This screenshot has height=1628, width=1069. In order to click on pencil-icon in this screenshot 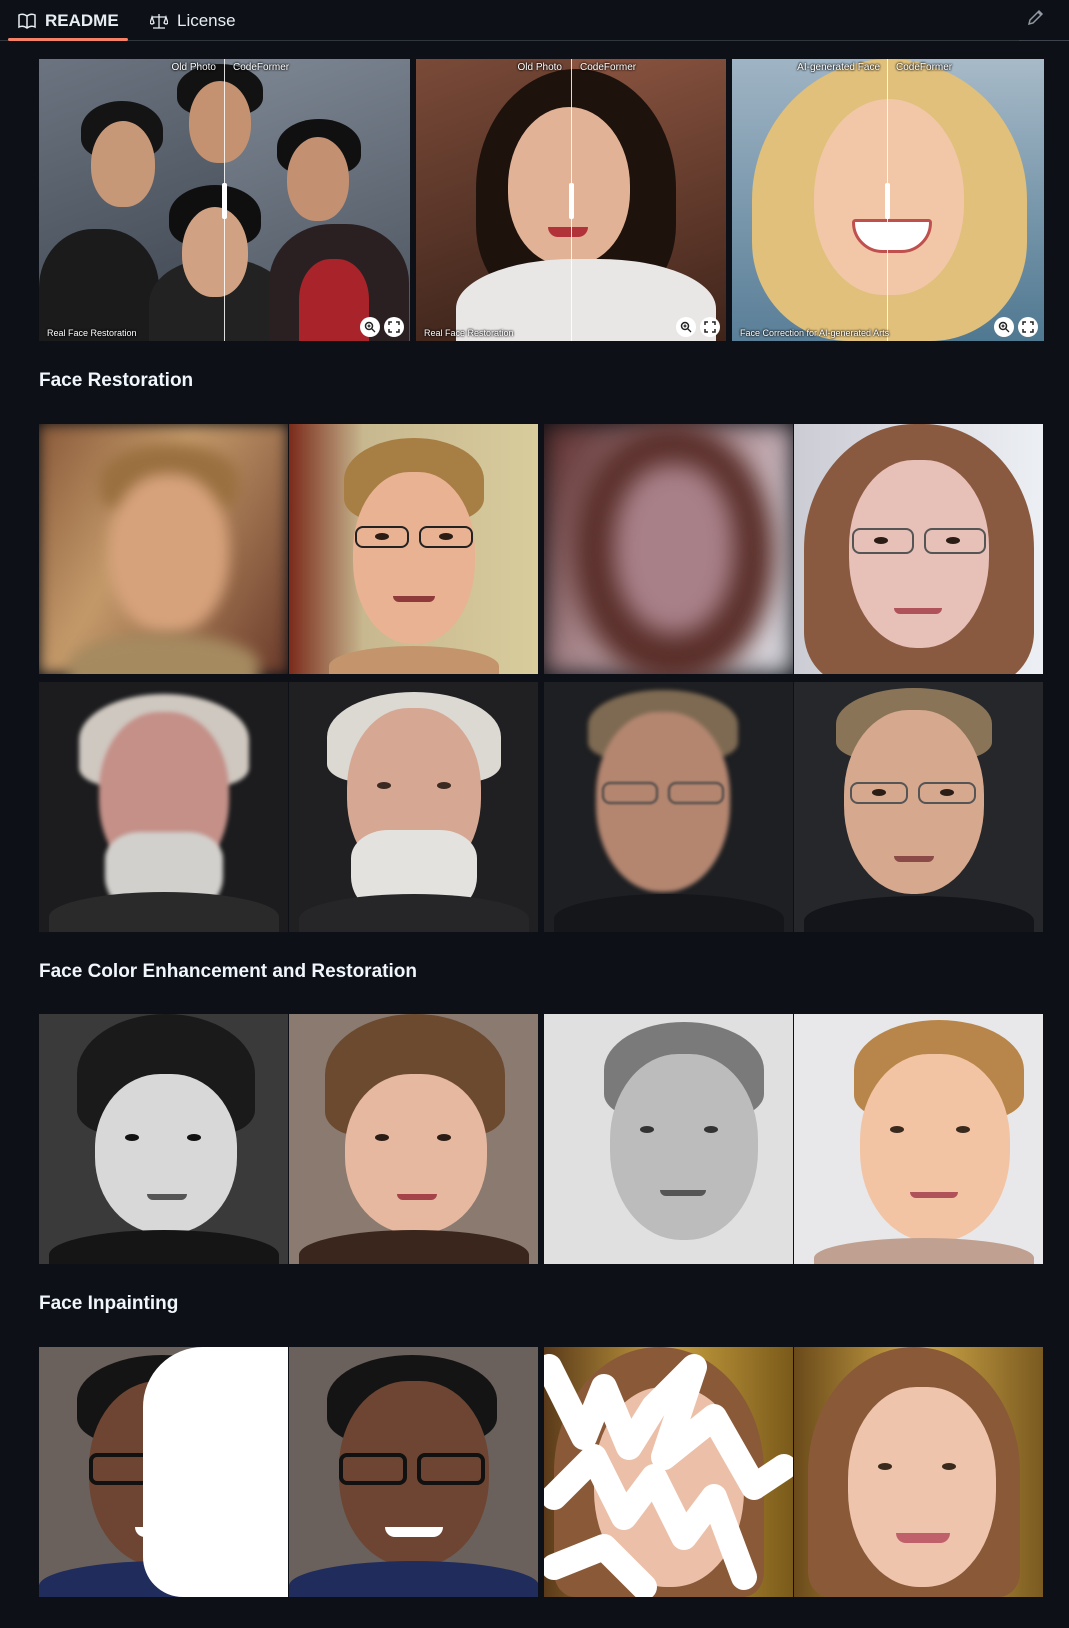, I will do `click(1035, 17)`.